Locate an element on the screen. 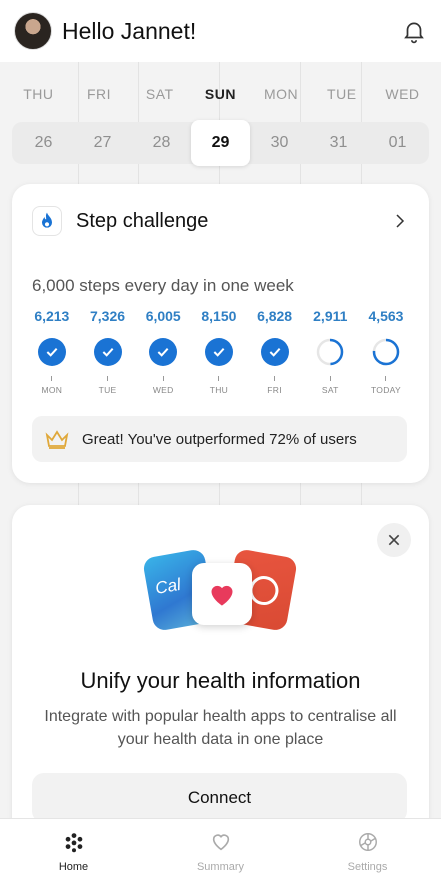 Image resolution: width=441 pixels, height=882 pixels. achievement-text: Great! You've outperformed 72% of users is located at coordinates (219, 439).